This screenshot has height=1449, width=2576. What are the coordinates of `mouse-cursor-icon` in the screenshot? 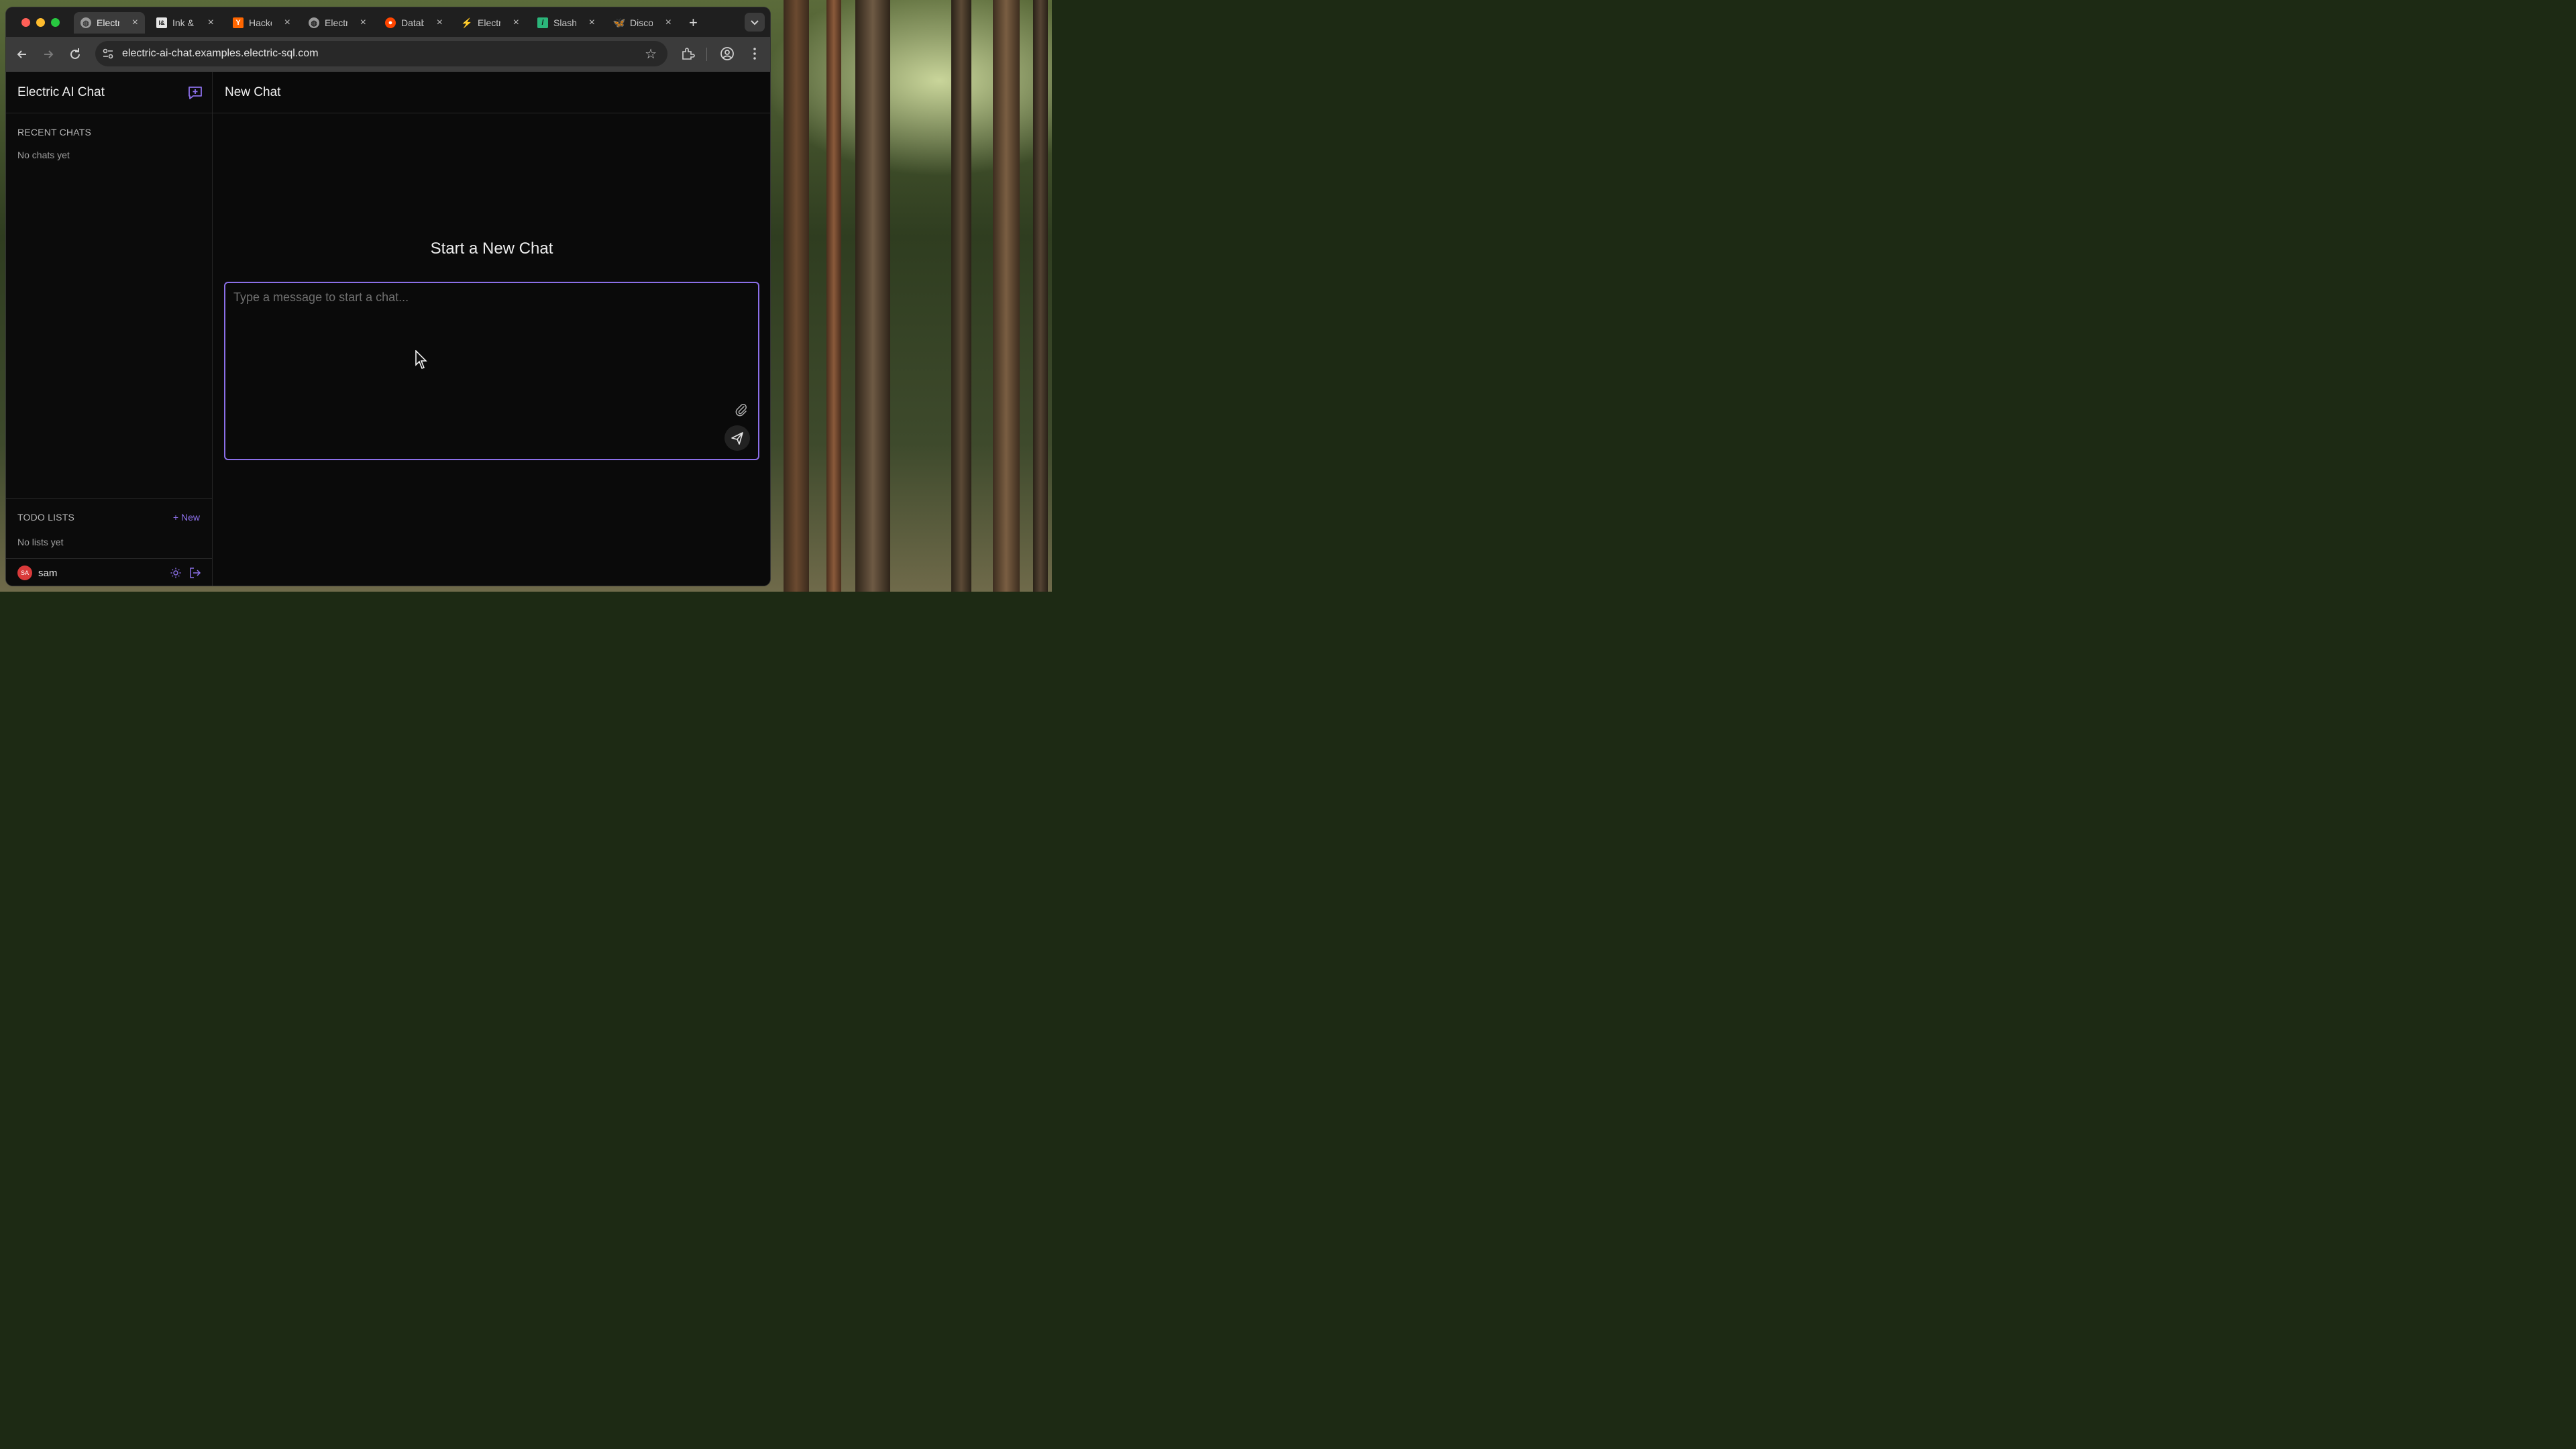 It's located at (421, 359).